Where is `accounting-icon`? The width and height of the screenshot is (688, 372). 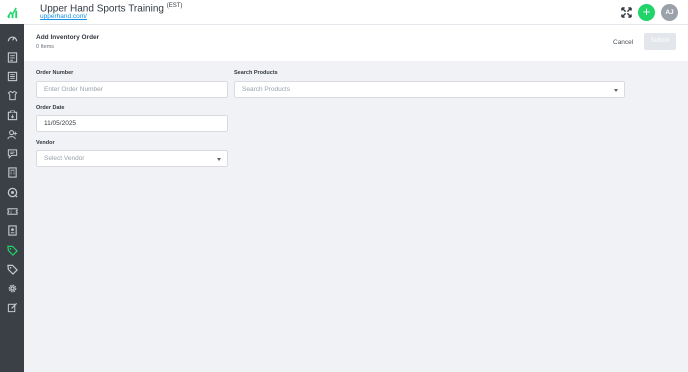 accounting-icon is located at coordinates (12, 172).